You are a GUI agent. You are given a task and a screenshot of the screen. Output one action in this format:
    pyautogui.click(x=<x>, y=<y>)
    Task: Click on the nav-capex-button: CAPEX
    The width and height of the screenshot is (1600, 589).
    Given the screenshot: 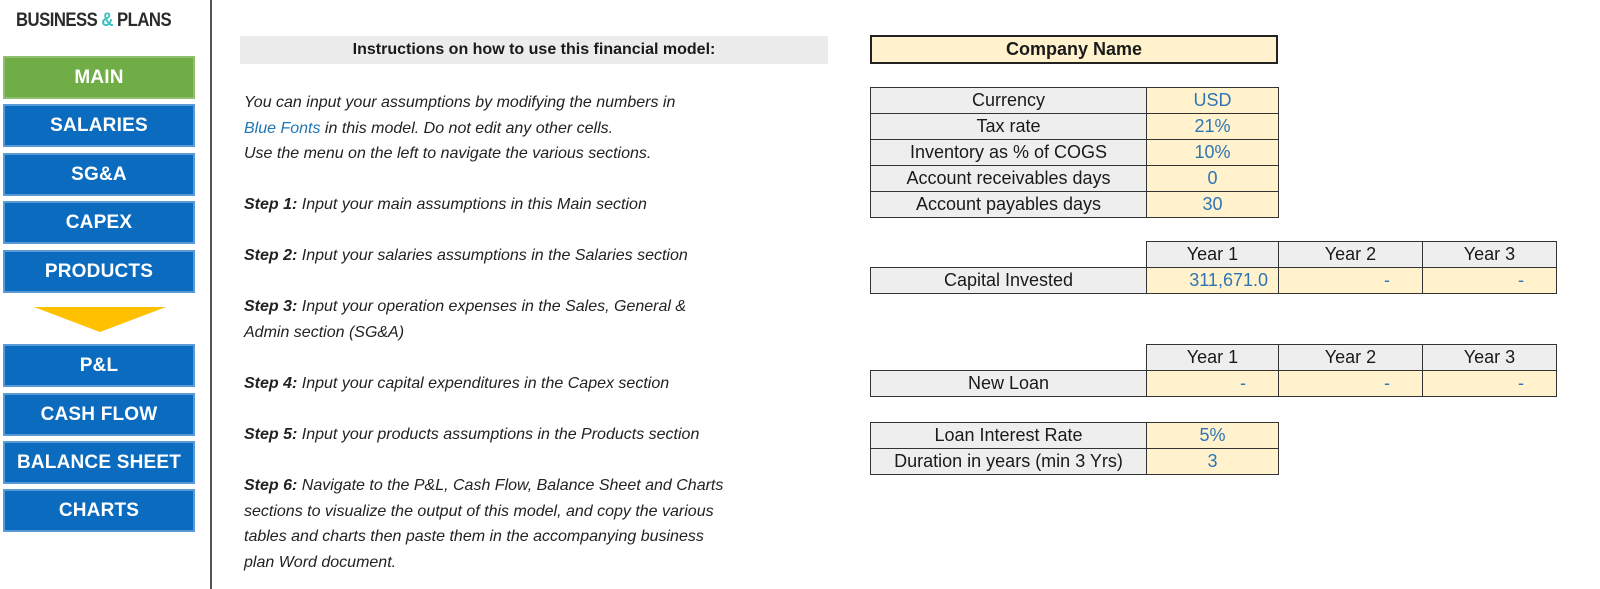 What is the action you would take?
    pyautogui.click(x=99, y=222)
    